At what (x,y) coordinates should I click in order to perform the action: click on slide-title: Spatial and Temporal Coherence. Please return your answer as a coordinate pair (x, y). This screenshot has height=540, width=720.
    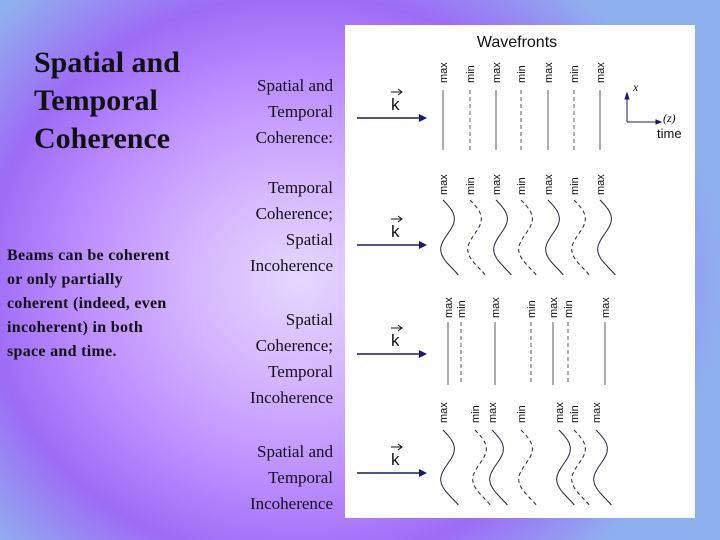
    Looking at the image, I should click on (107, 101).